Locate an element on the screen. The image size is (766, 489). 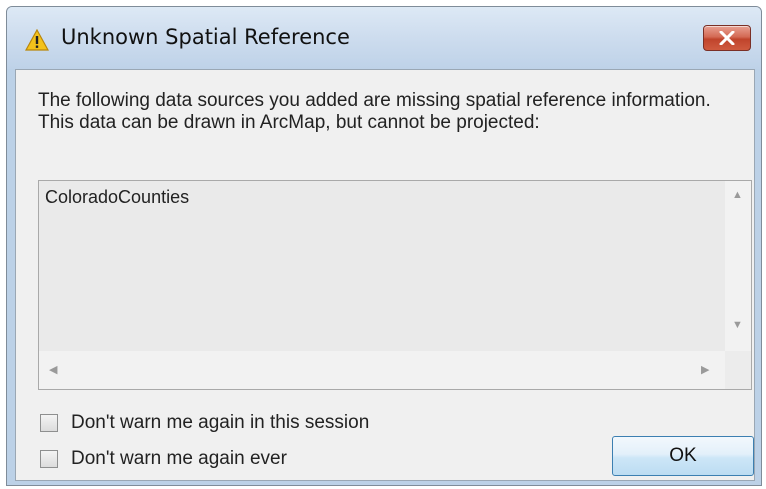
scrollbar-corner is located at coordinates (738, 370).